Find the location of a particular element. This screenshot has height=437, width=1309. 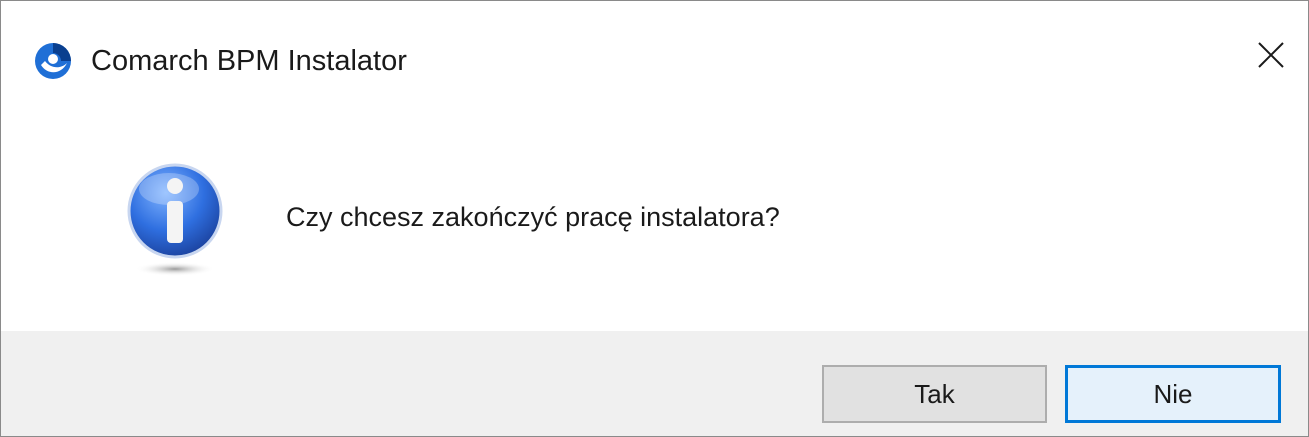

close-icon is located at coordinates (1271, 57).